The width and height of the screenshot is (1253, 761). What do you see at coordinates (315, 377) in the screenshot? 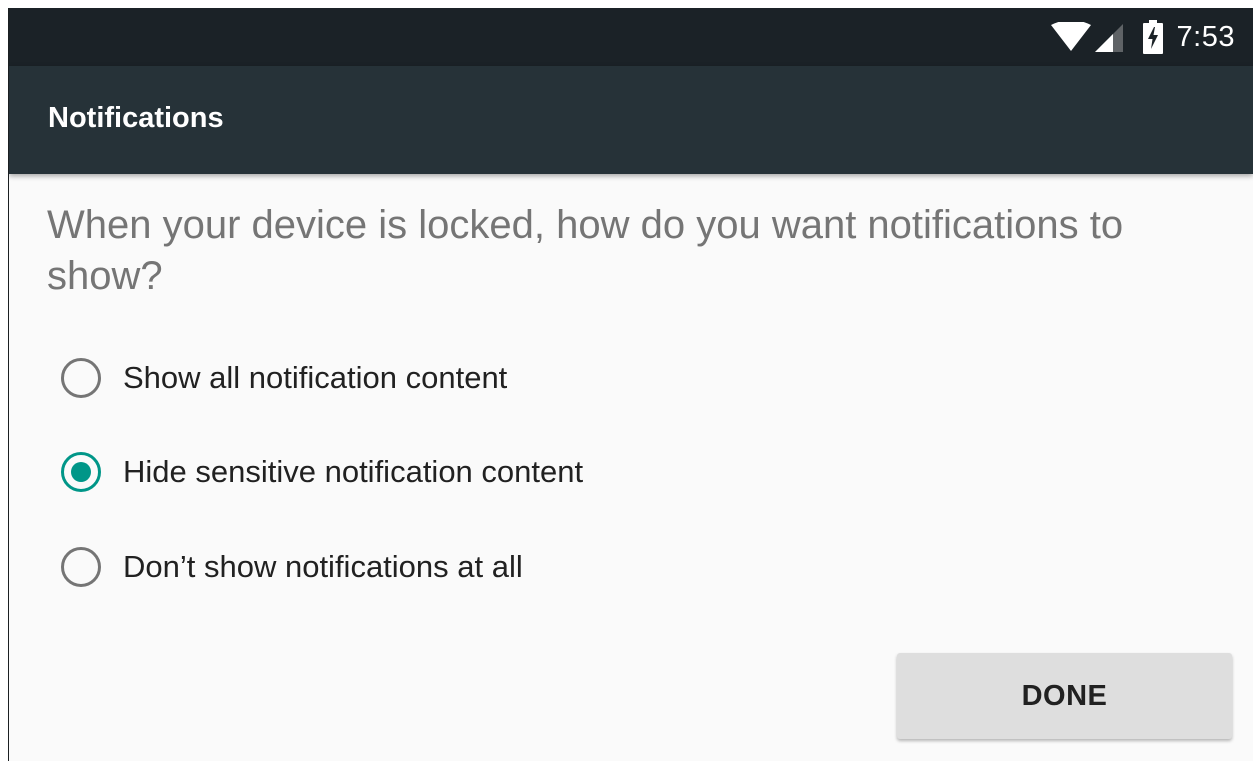
I see `option-label: Show all notification content` at bounding box center [315, 377].